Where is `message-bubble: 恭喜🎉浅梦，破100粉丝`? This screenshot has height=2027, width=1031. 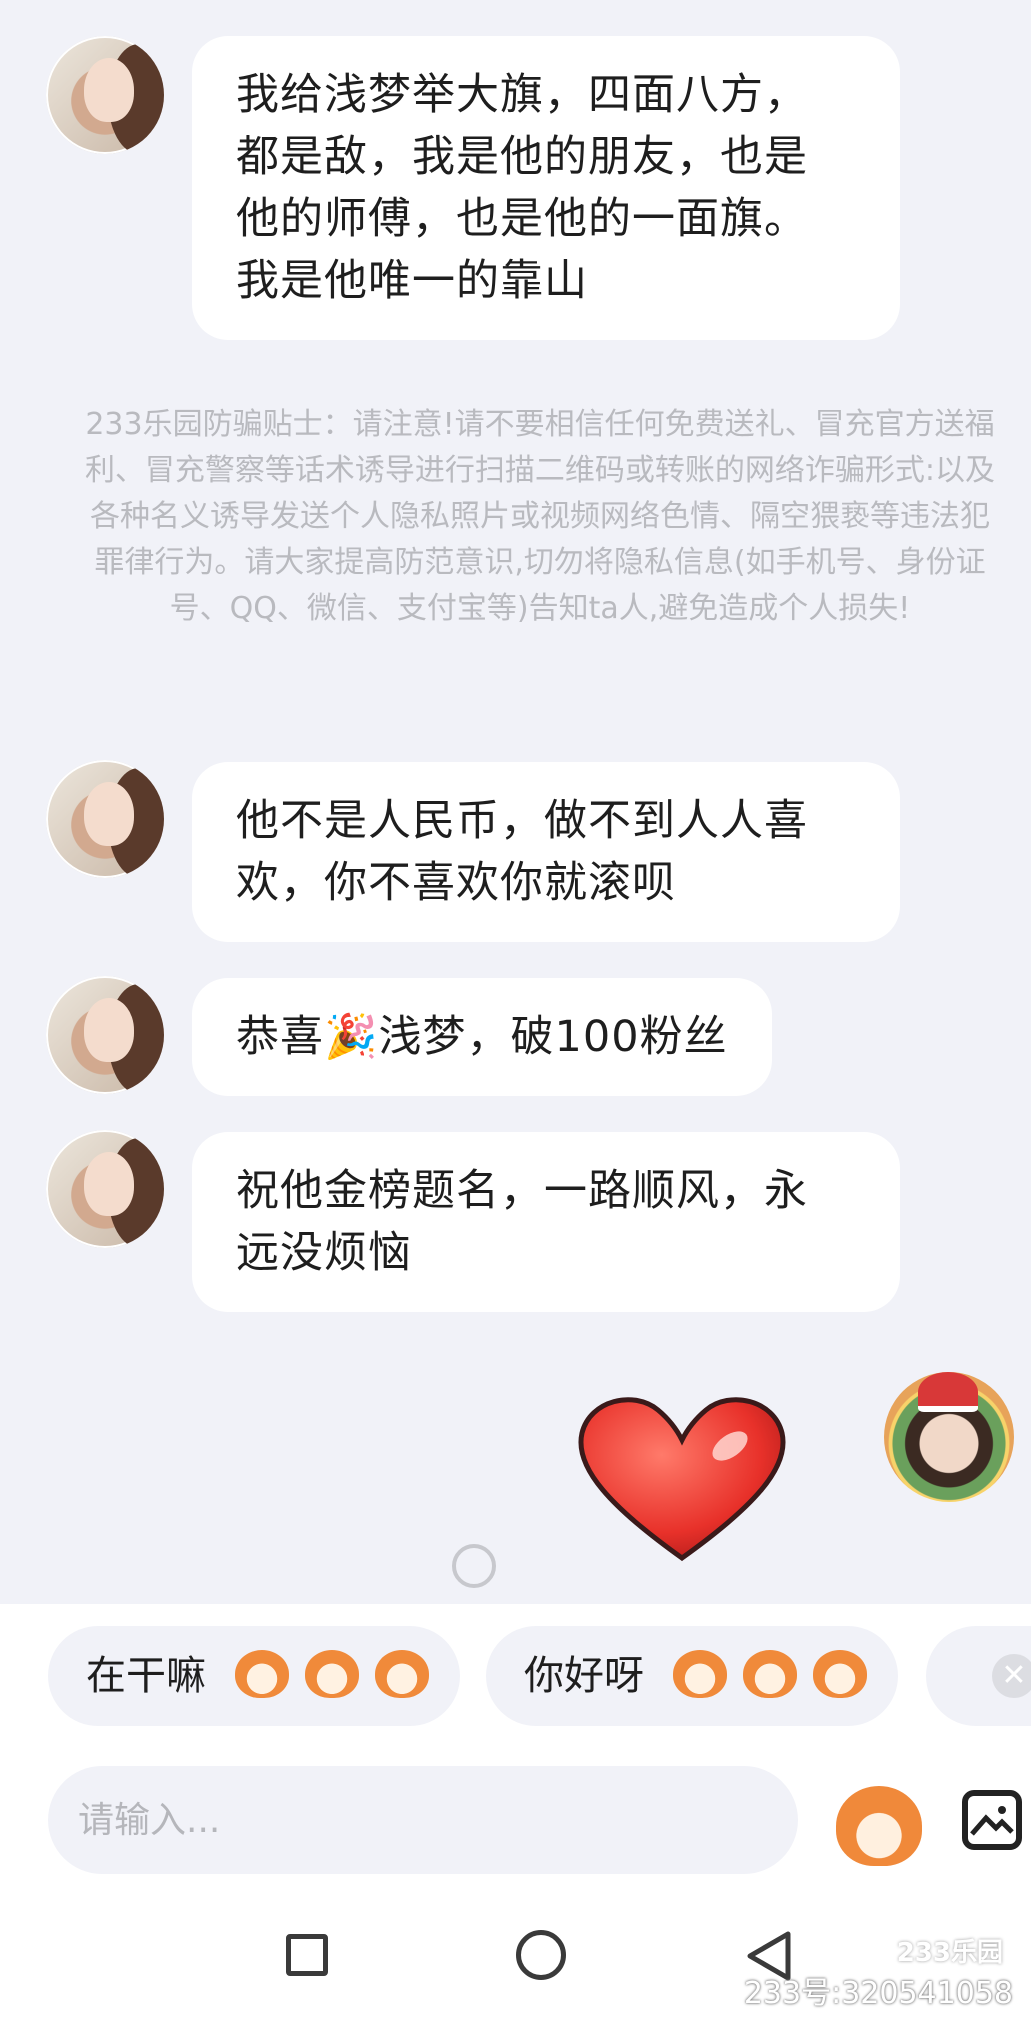
message-bubble: 恭喜🎉浅梦，破100粉丝 is located at coordinates (482, 1037).